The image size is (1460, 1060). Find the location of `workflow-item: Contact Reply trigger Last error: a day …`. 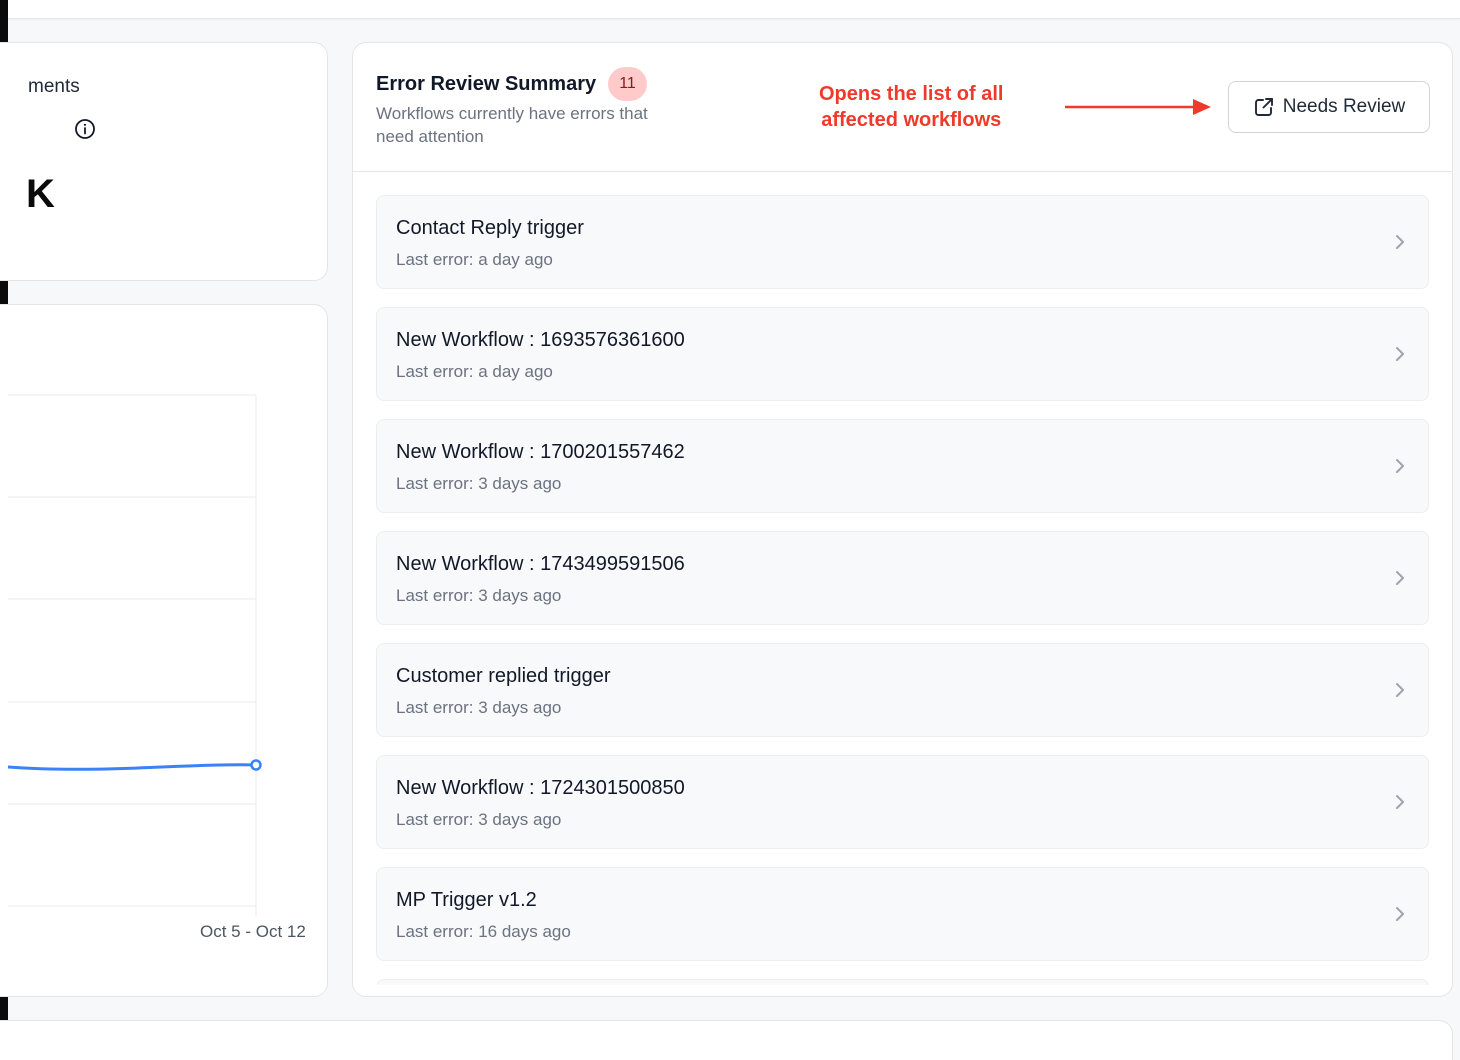

workflow-item: Contact Reply trigger Last error: a day … is located at coordinates (902, 242).